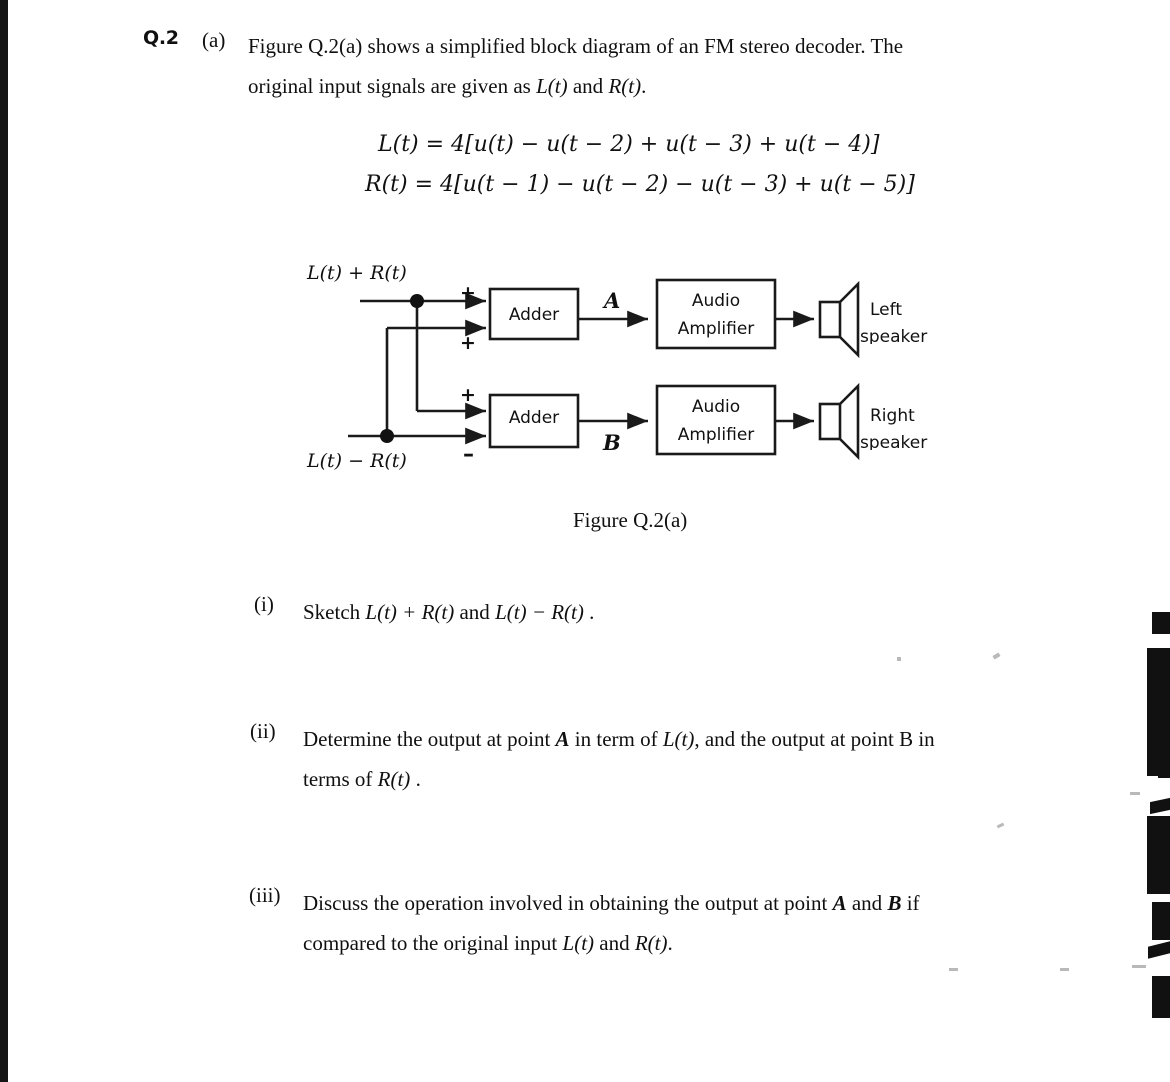 The image size is (1170, 1082). Describe the element at coordinates (387, 436) in the screenshot. I see `junction-dot-bottom` at that location.